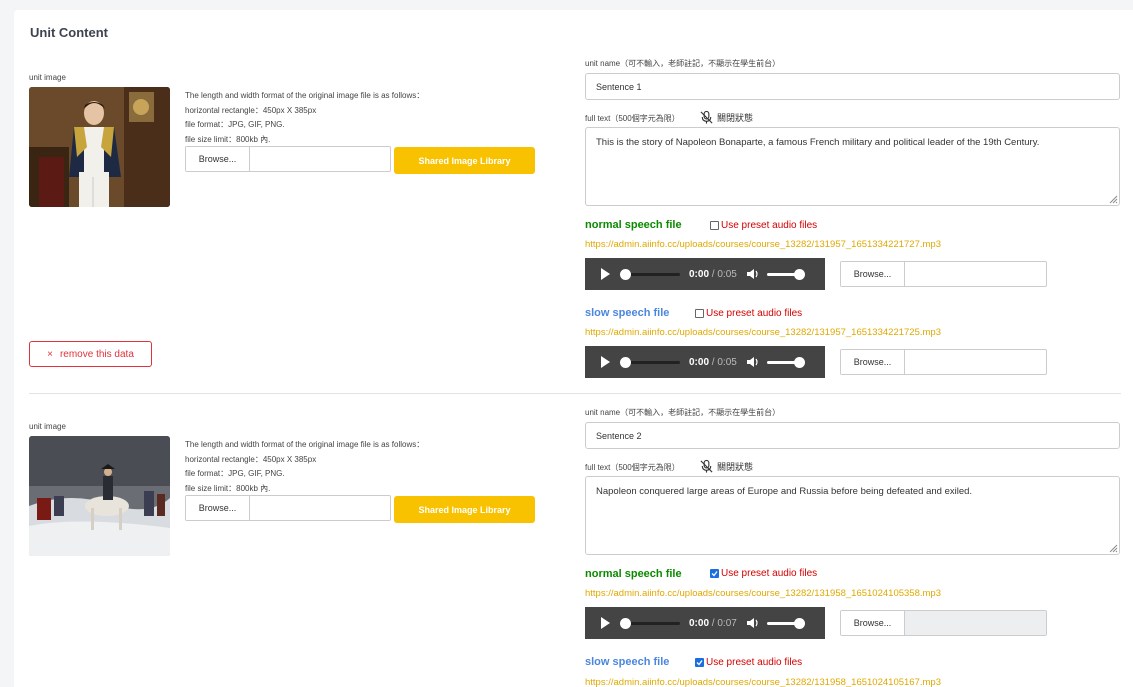 The height and width of the screenshot is (687, 1133). I want to click on unit-divider, so click(575, 393).